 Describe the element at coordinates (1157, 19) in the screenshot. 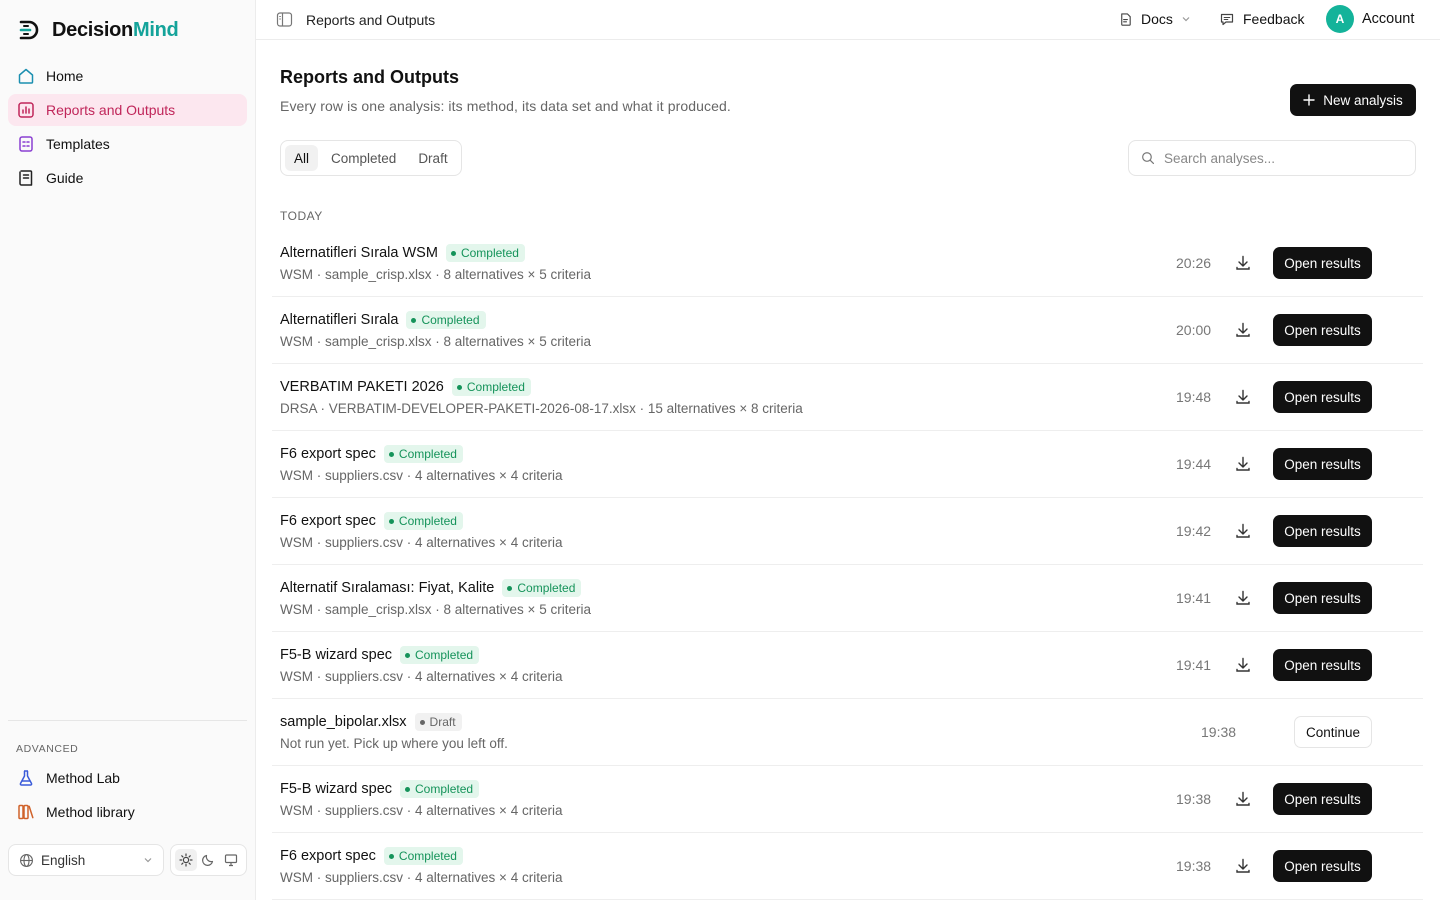

I see `docs-label: Docs` at that location.